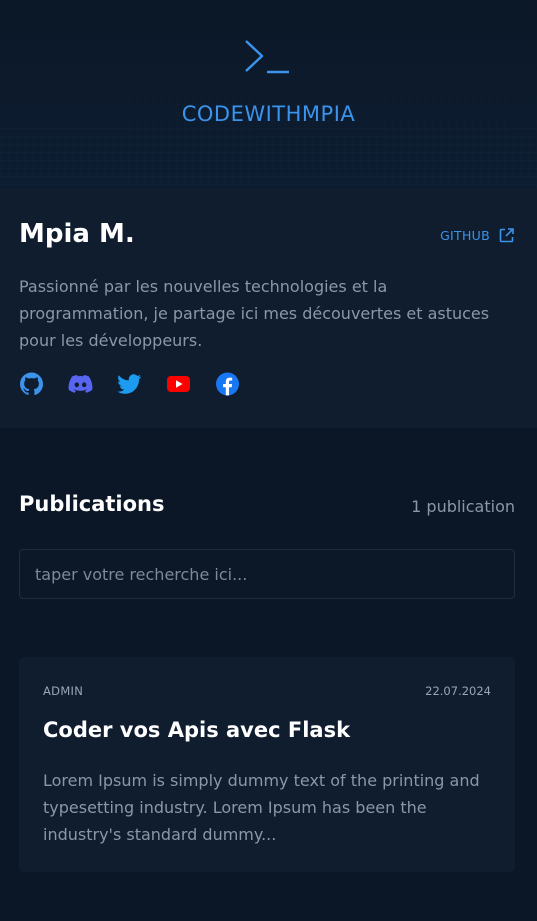 This screenshot has width=537, height=921. What do you see at coordinates (178, 384) in the screenshot?
I see `youtube-icon` at bounding box center [178, 384].